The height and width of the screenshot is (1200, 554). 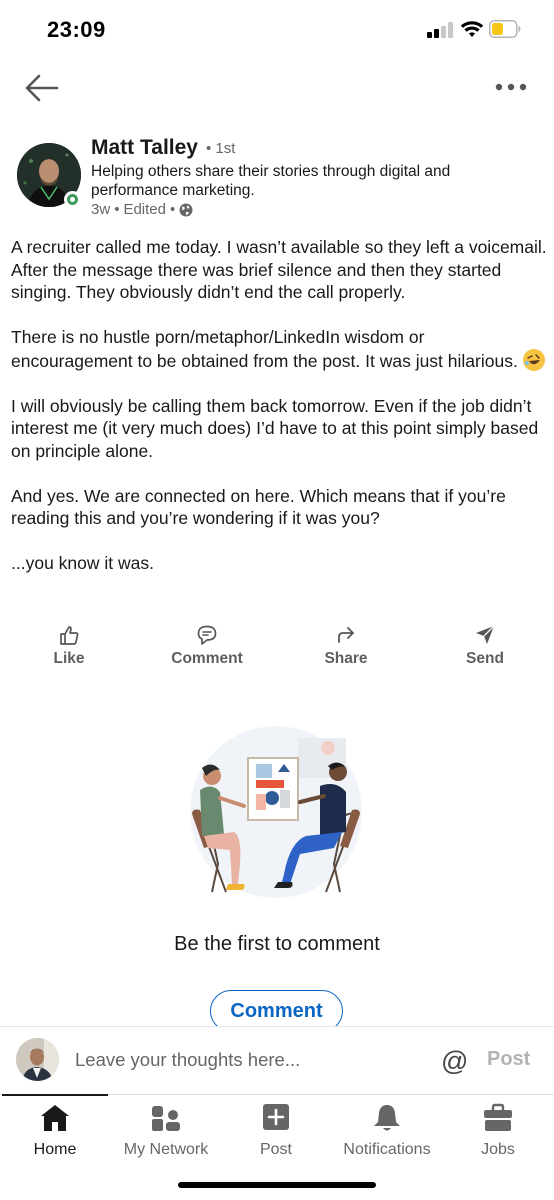 What do you see at coordinates (37, 1059) in the screenshot?
I see `avatar` at bounding box center [37, 1059].